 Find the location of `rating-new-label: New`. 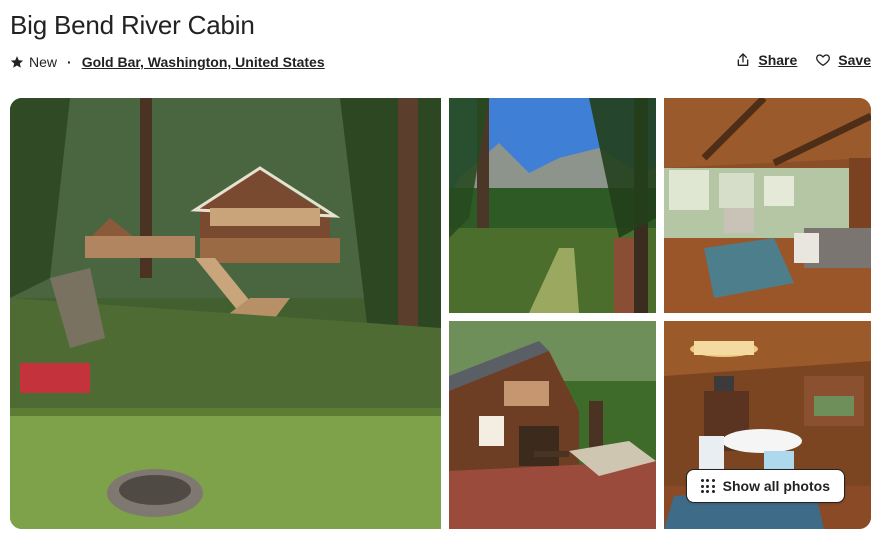

rating-new-label: New is located at coordinates (43, 62).